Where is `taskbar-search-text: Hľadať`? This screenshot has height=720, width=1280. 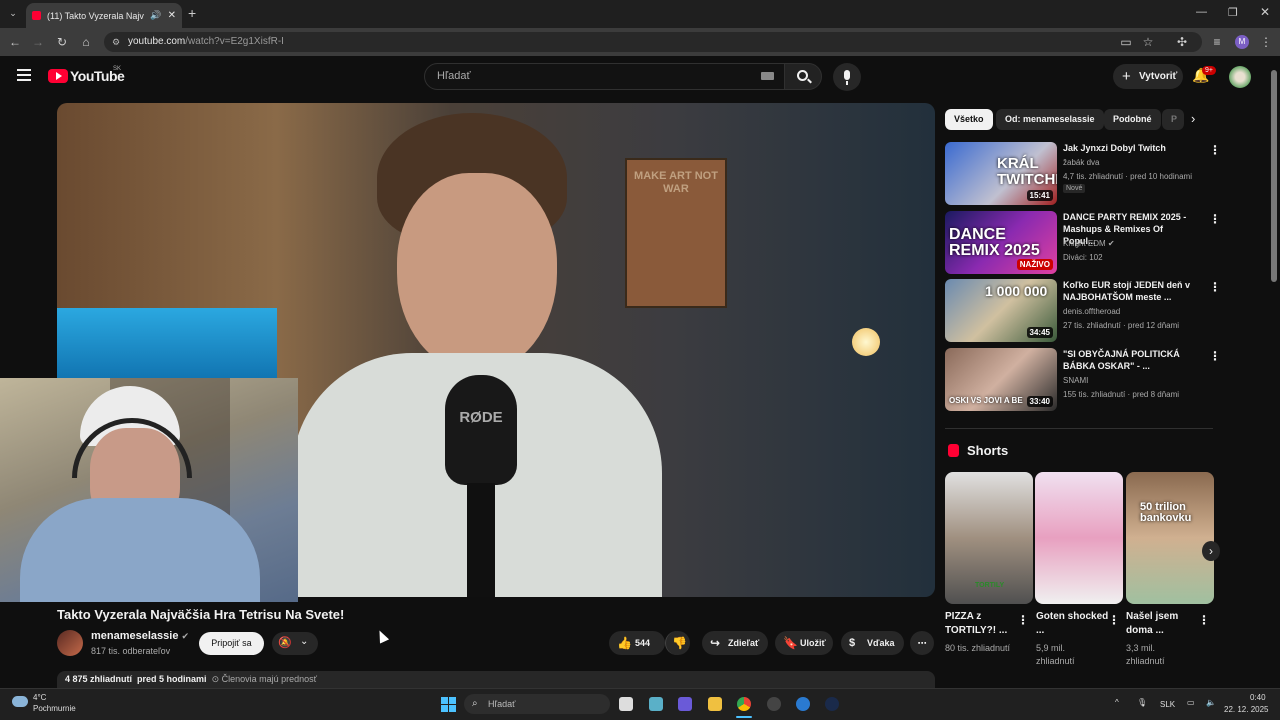
taskbar-search-text: Hľadať is located at coordinates (502, 704).